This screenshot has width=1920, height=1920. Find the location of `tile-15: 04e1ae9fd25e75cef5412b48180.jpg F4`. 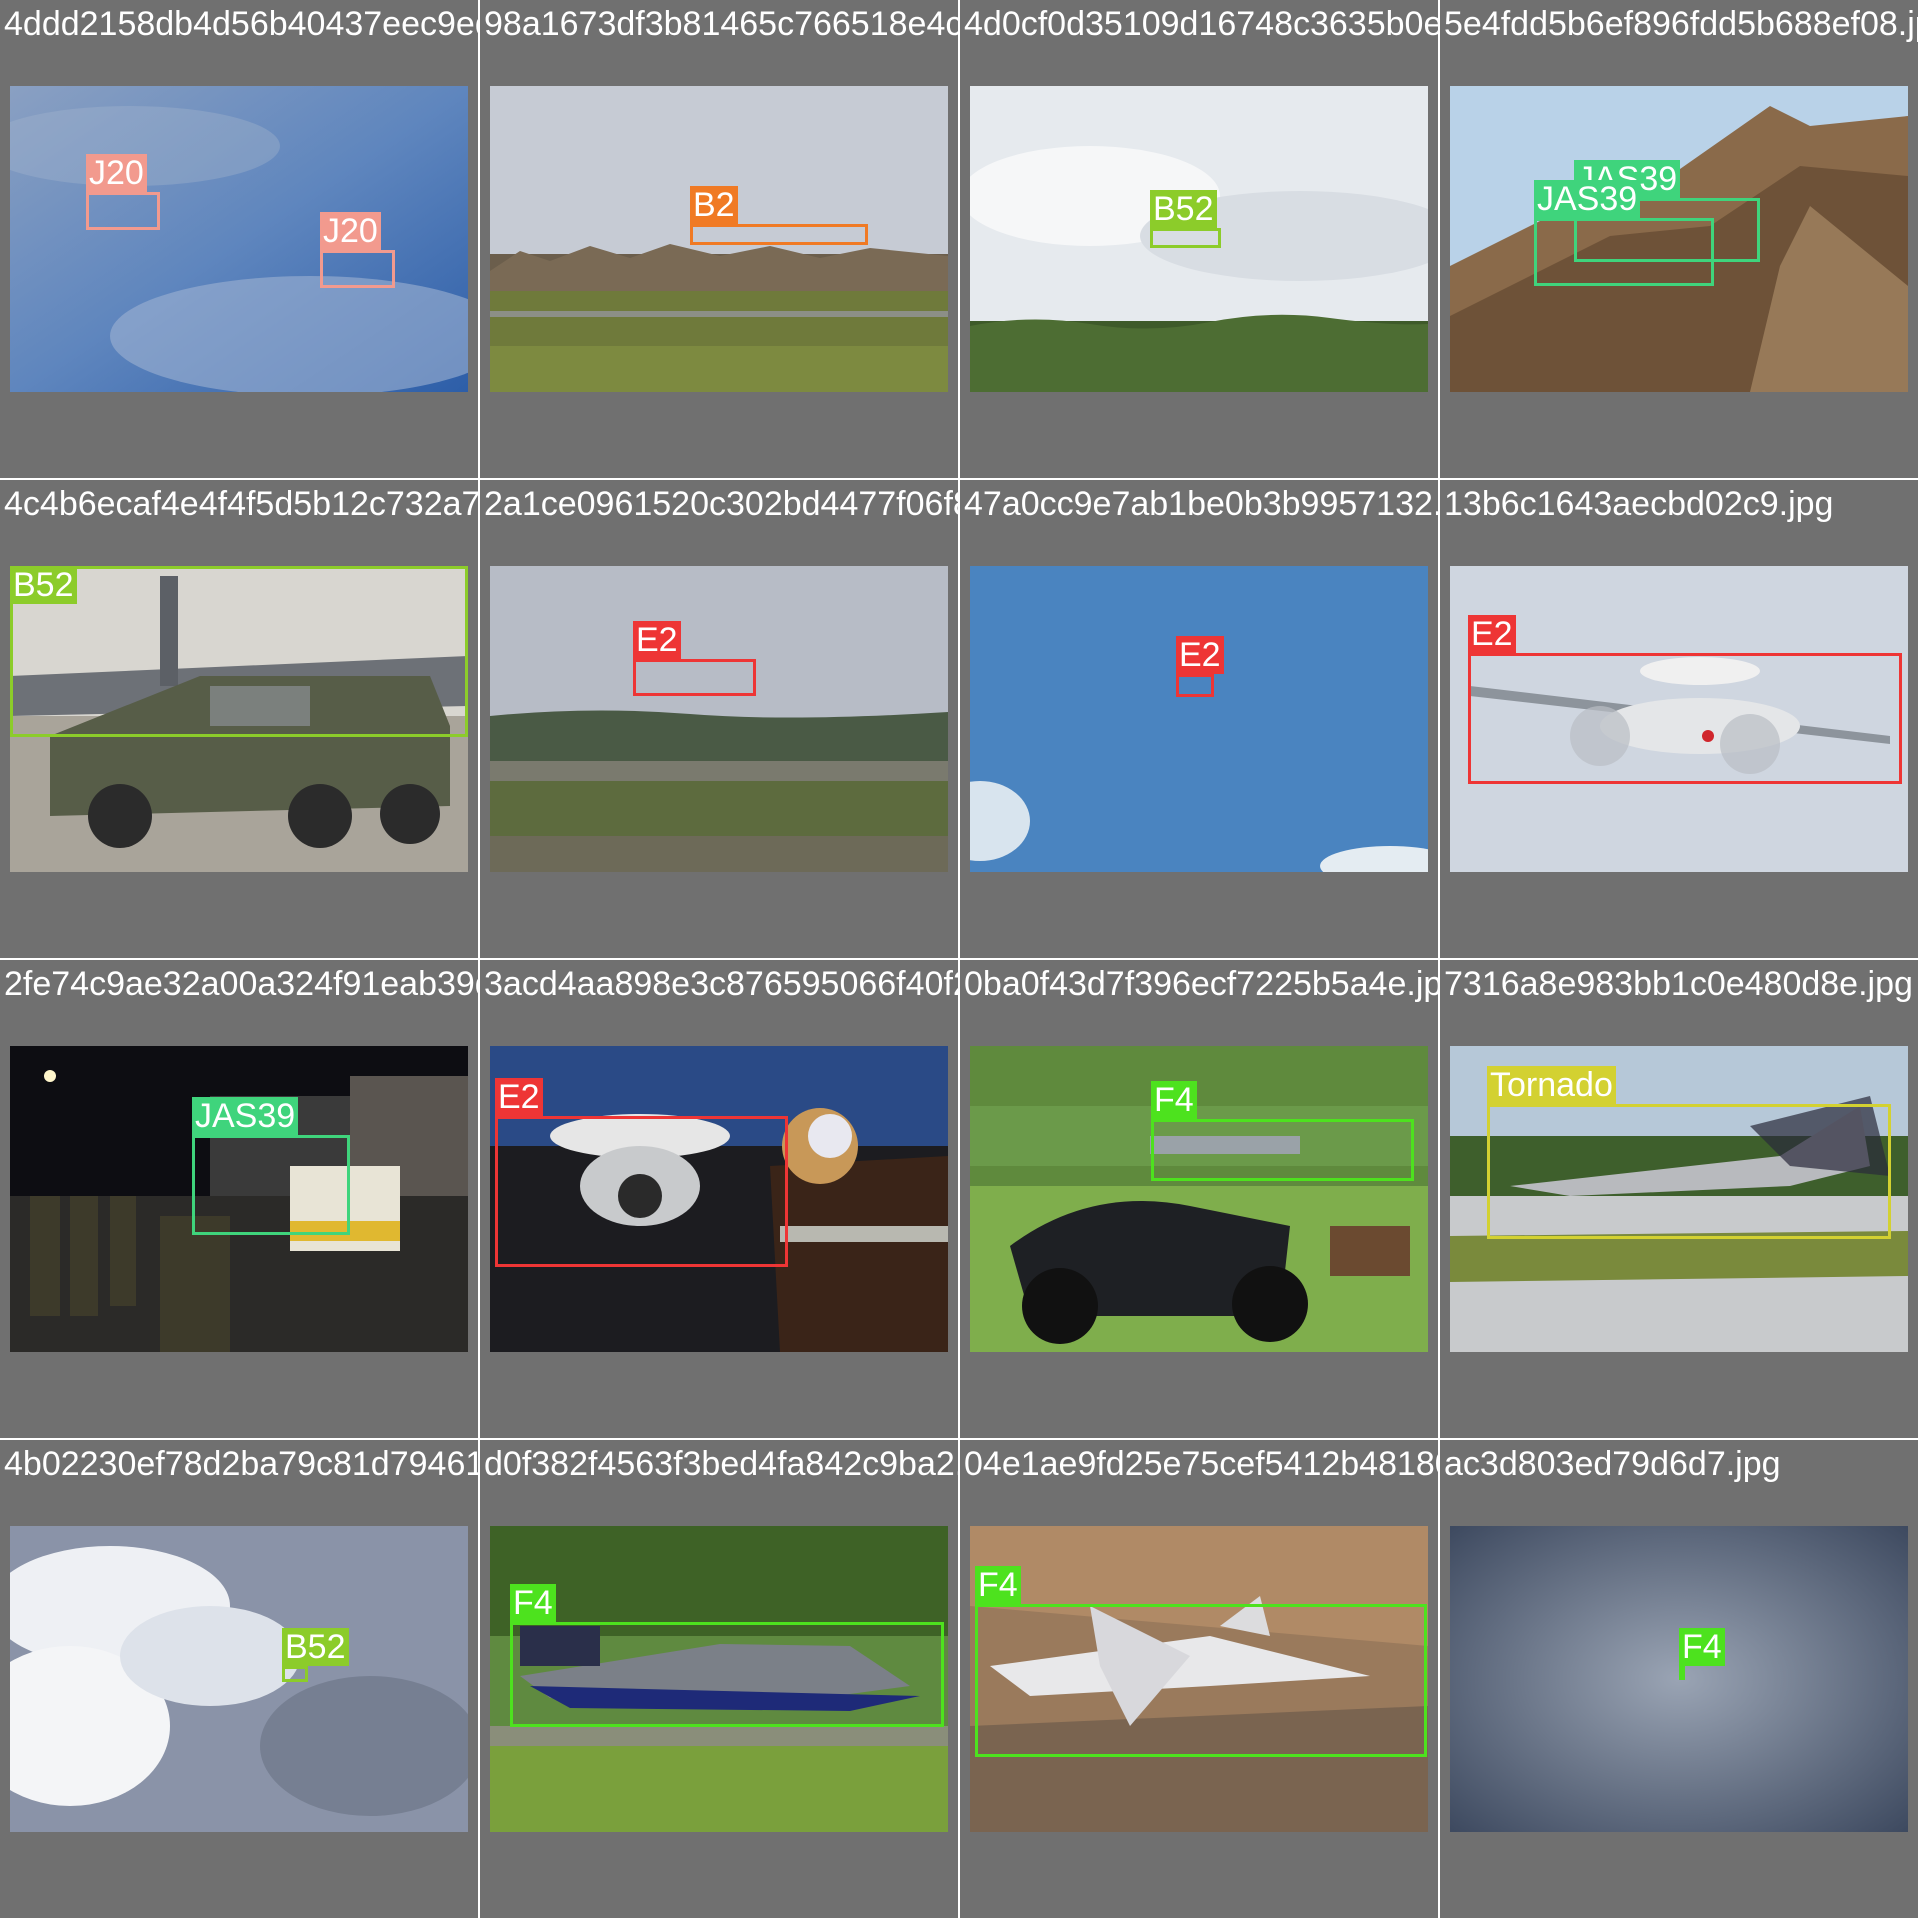

tile-15: 04e1ae9fd25e75cef5412b48180.jpg F4 is located at coordinates (1199, 1679).